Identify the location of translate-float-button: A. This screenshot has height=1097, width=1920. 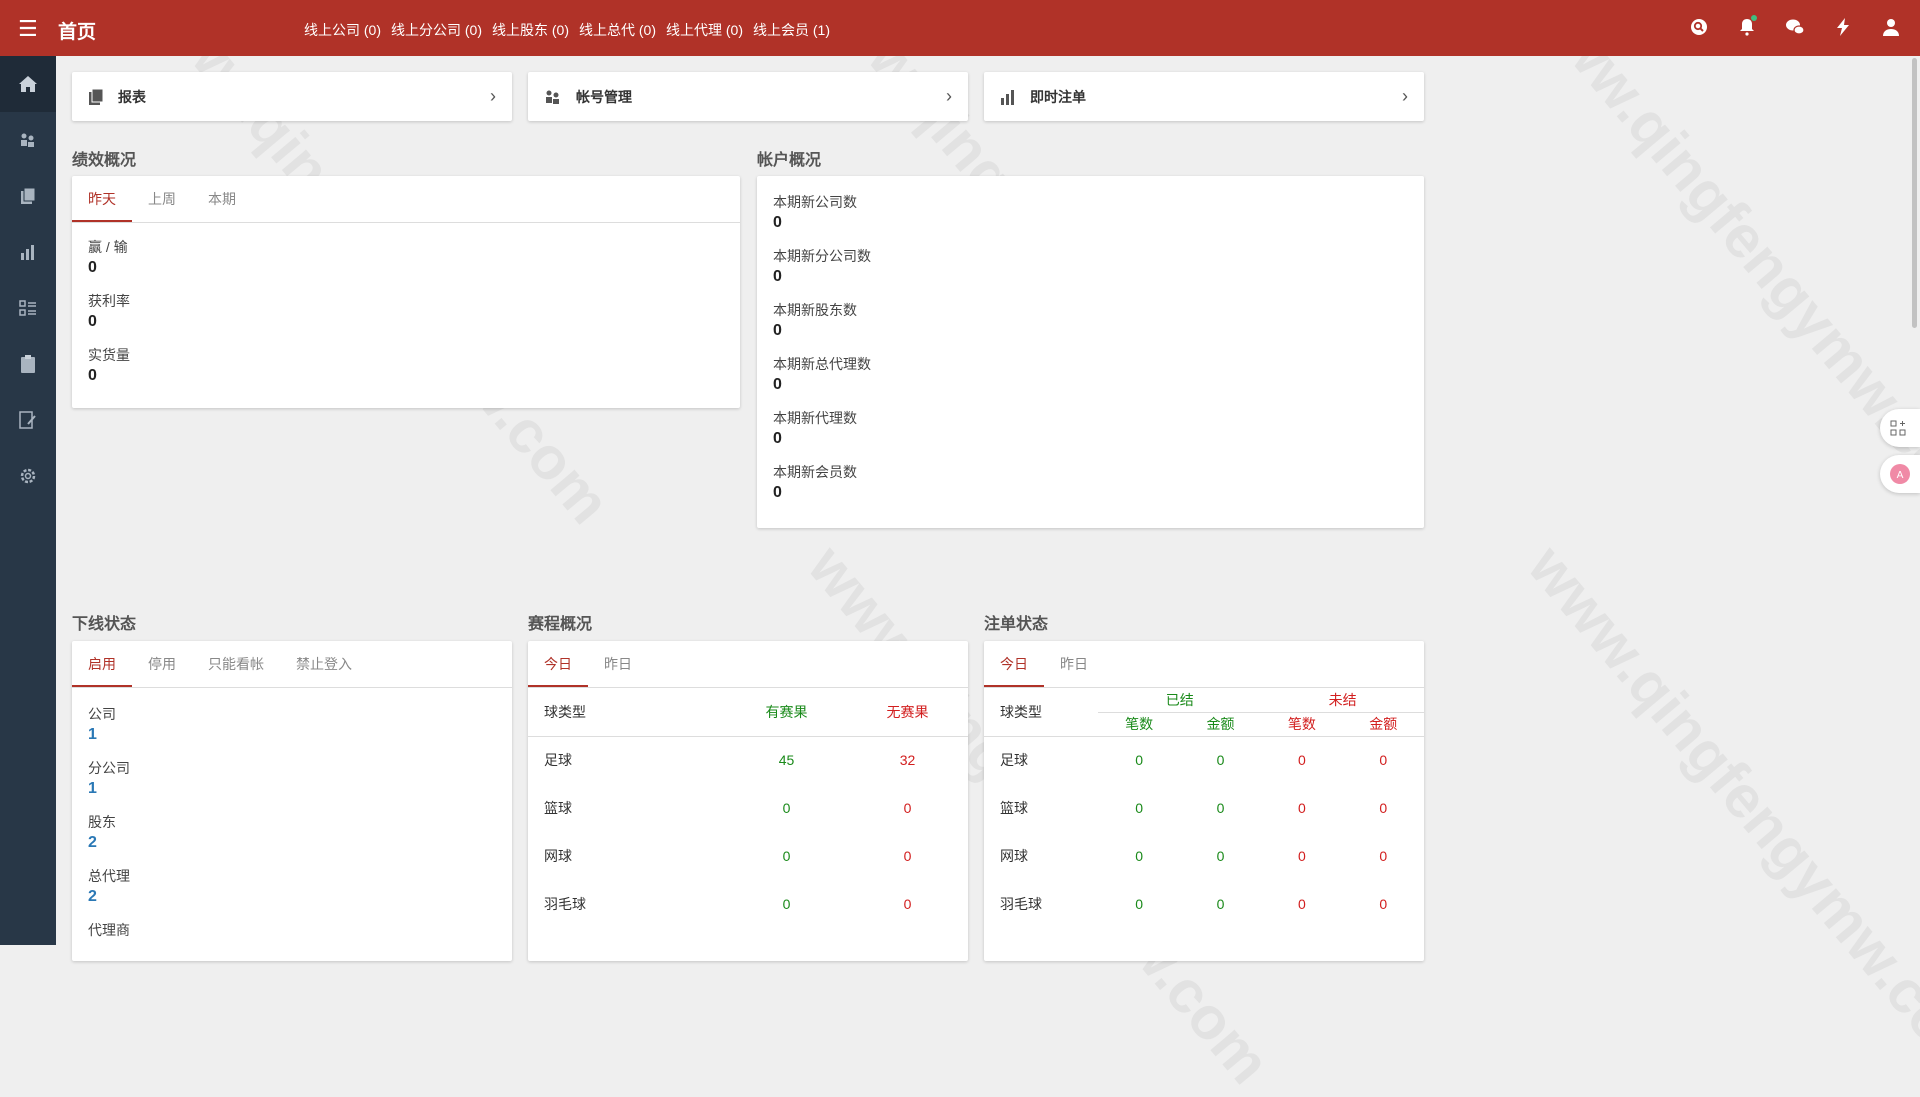
(1900, 474).